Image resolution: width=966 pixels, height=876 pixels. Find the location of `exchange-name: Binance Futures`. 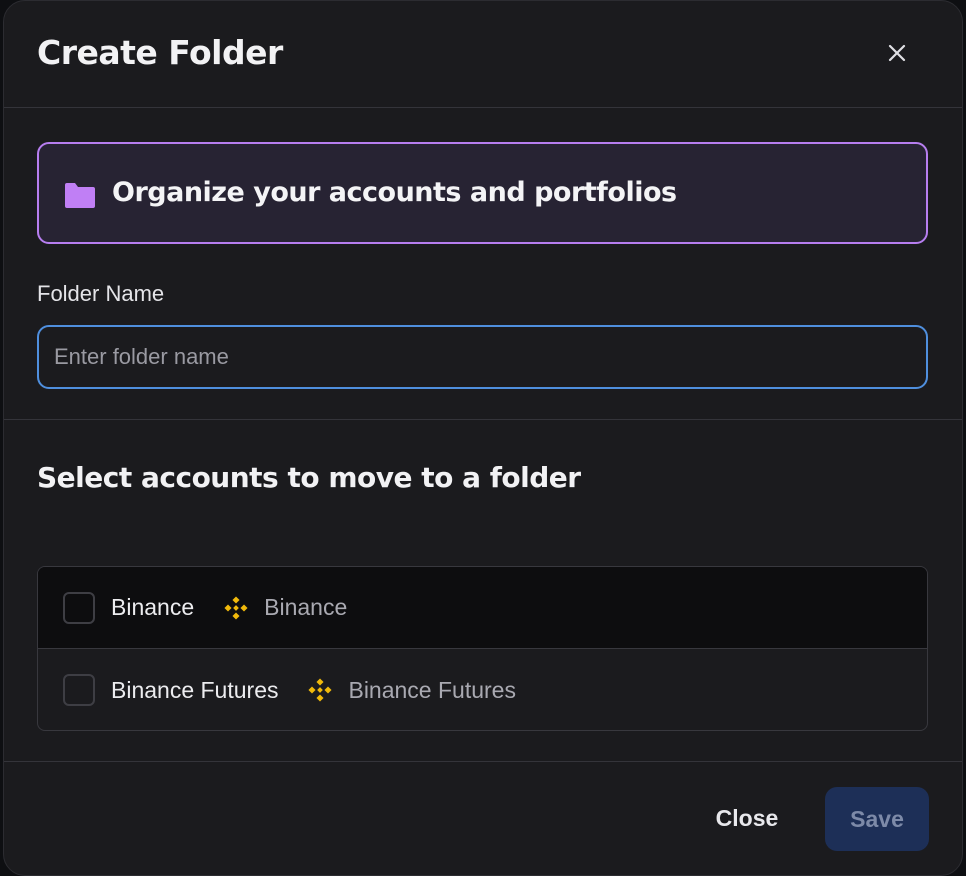

exchange-name: Binance Futures is located at coordinates (432, 689).